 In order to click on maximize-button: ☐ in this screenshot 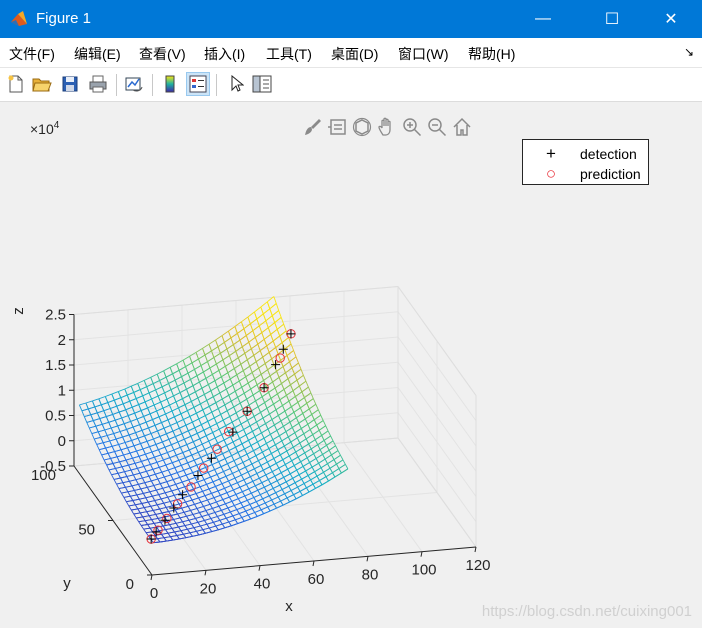, I will do `click(612, 19)`.